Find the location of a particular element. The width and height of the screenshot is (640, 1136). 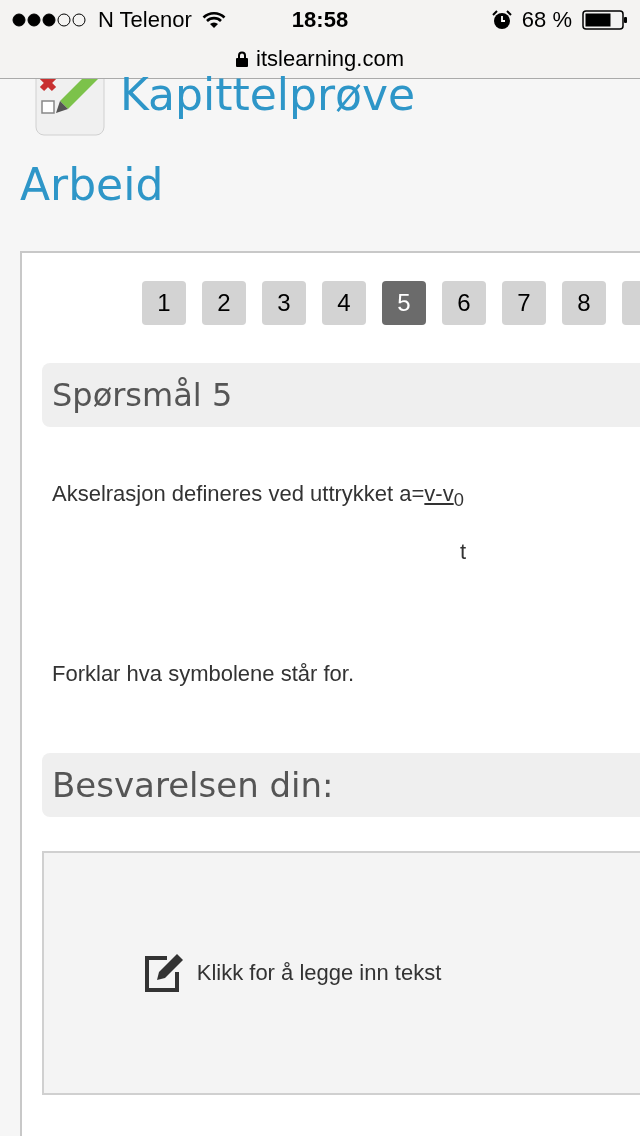

answer-heading: Besvarelsen din: is located at coordinates (341, 785).